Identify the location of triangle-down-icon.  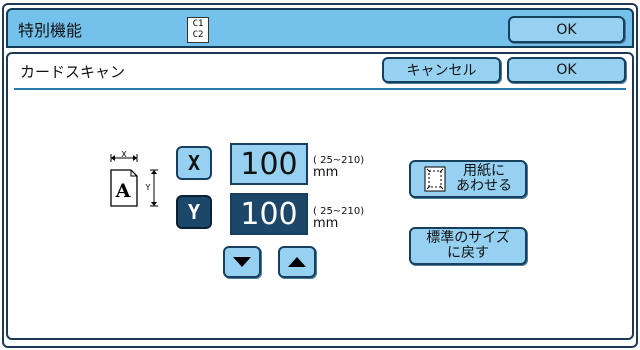
(242, 262).